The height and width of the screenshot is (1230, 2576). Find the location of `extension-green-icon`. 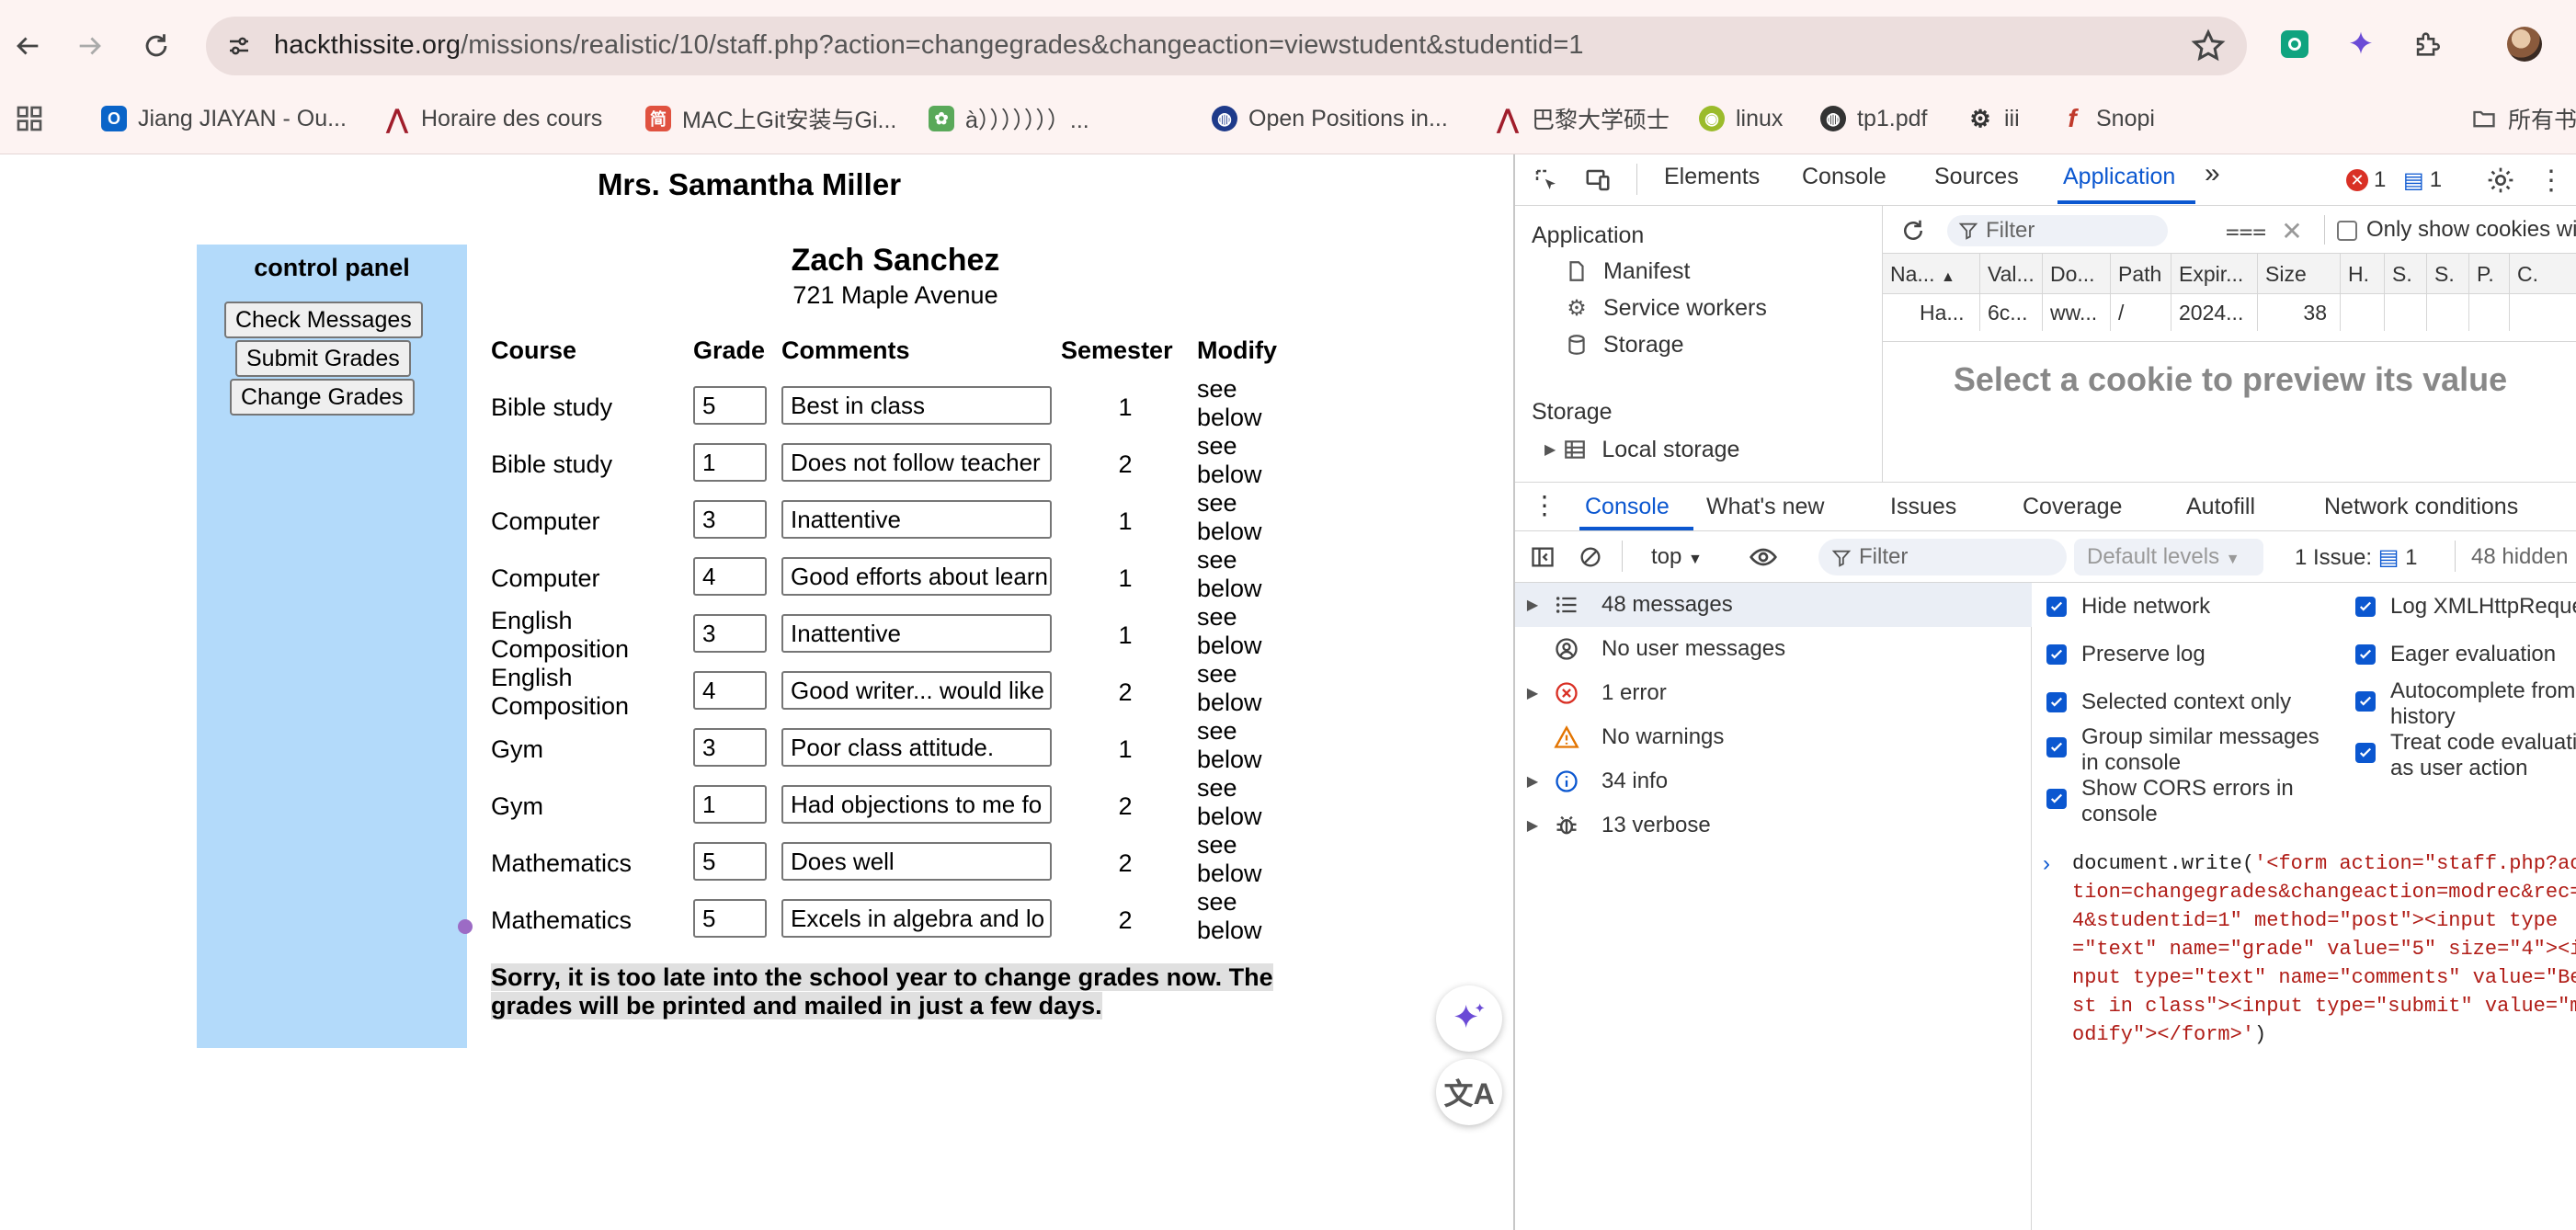

extension-green-icon is located at coordinates (2294, 45).